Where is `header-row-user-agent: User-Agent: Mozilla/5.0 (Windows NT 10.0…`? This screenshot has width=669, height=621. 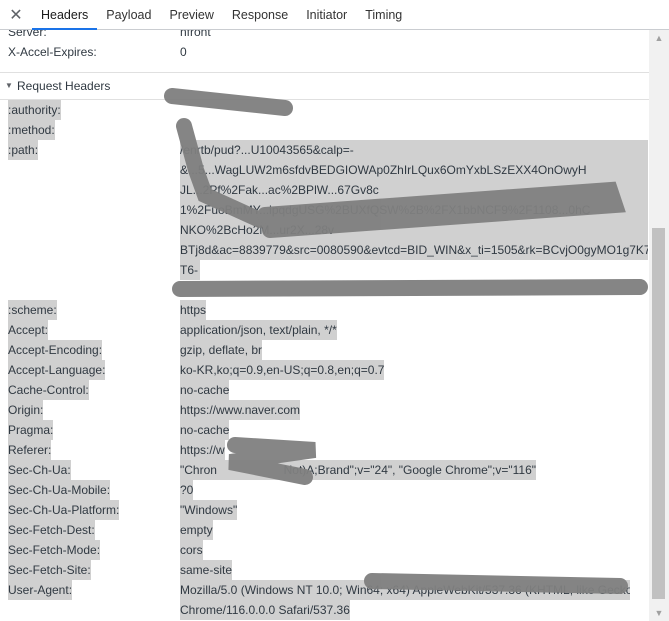 header-row-user-agent: User-Agent: Mozilla/5.0 (Windows NT 10.0… is located at coordinates (324, 590).